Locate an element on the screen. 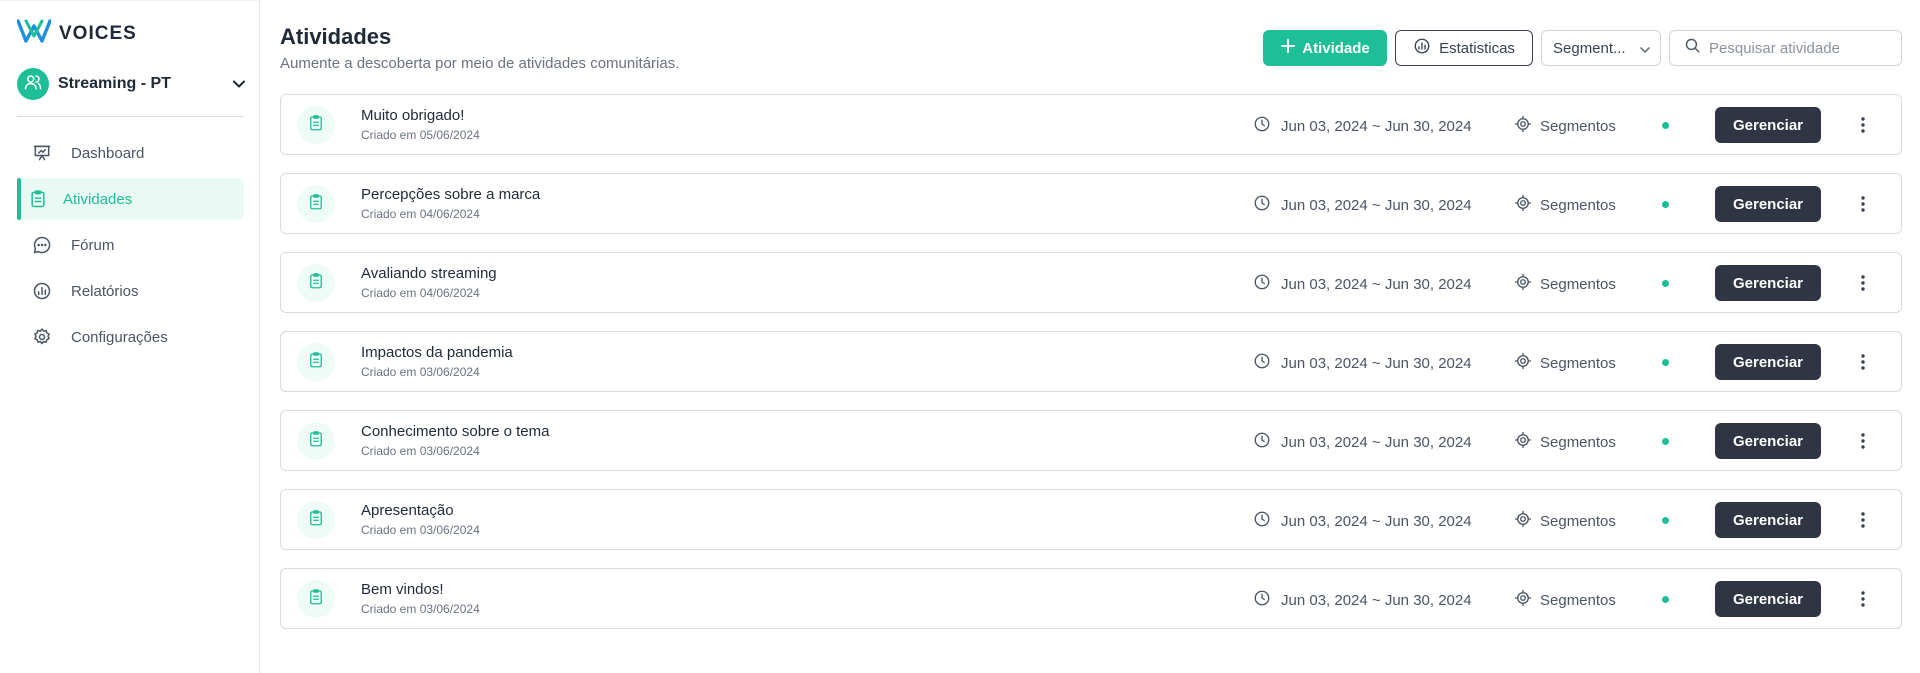 Image resolution: width=1920 pixels, height=673 pixels. logo: VOICES is located at coordinates (76, 33).